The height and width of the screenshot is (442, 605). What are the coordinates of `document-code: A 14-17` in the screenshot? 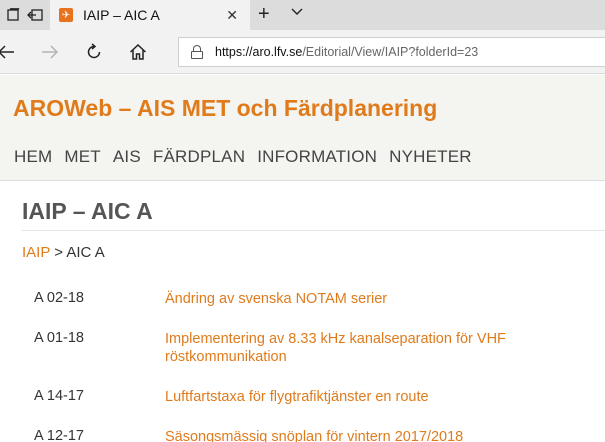 It's located at (59, 396).